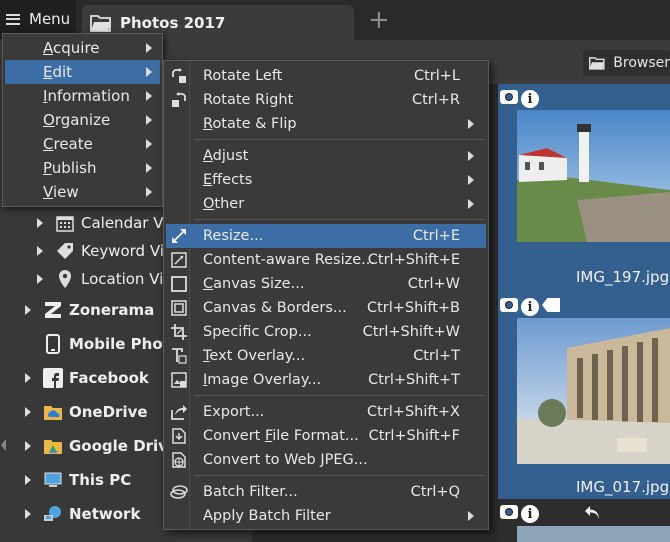 The width and height of the screenshot is (670, 542). What do you see at coordinates (326, 356) in the screenshot?
I see `menu-item-text-overlay: Text Overlay... Ctrl+T` at bounding box center [326, 356].